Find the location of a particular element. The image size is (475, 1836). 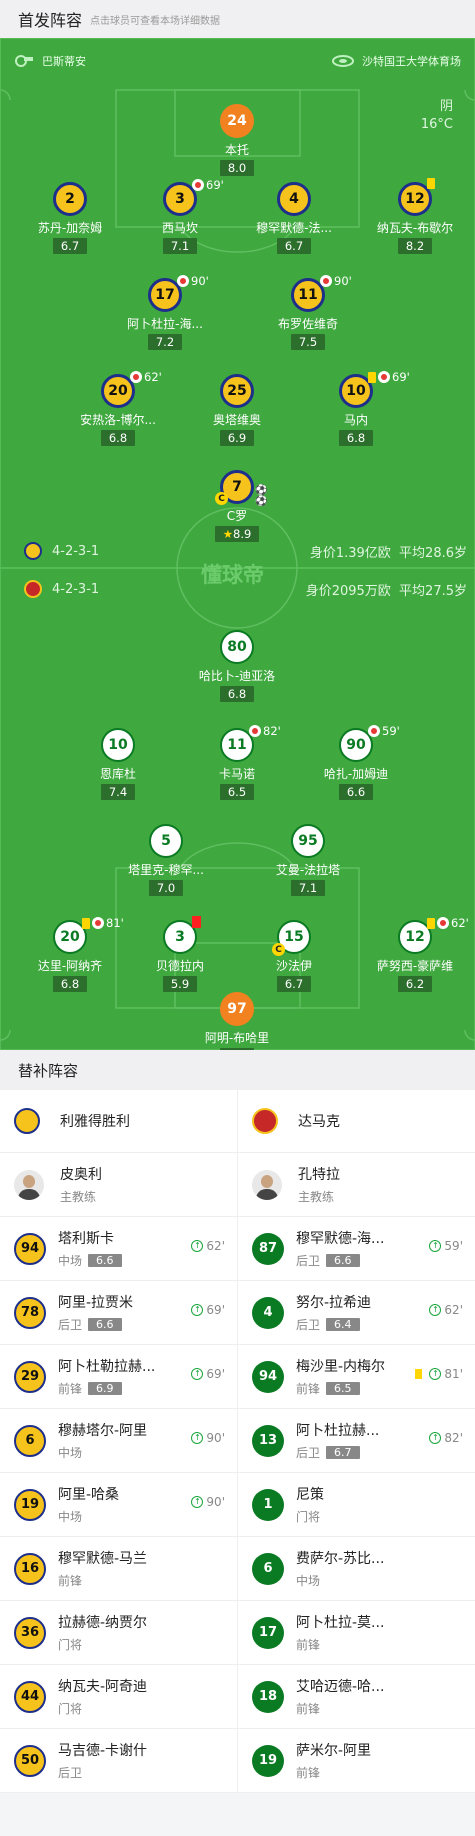

player-rating-value: 7.0 is located at coordinates (166, 888).